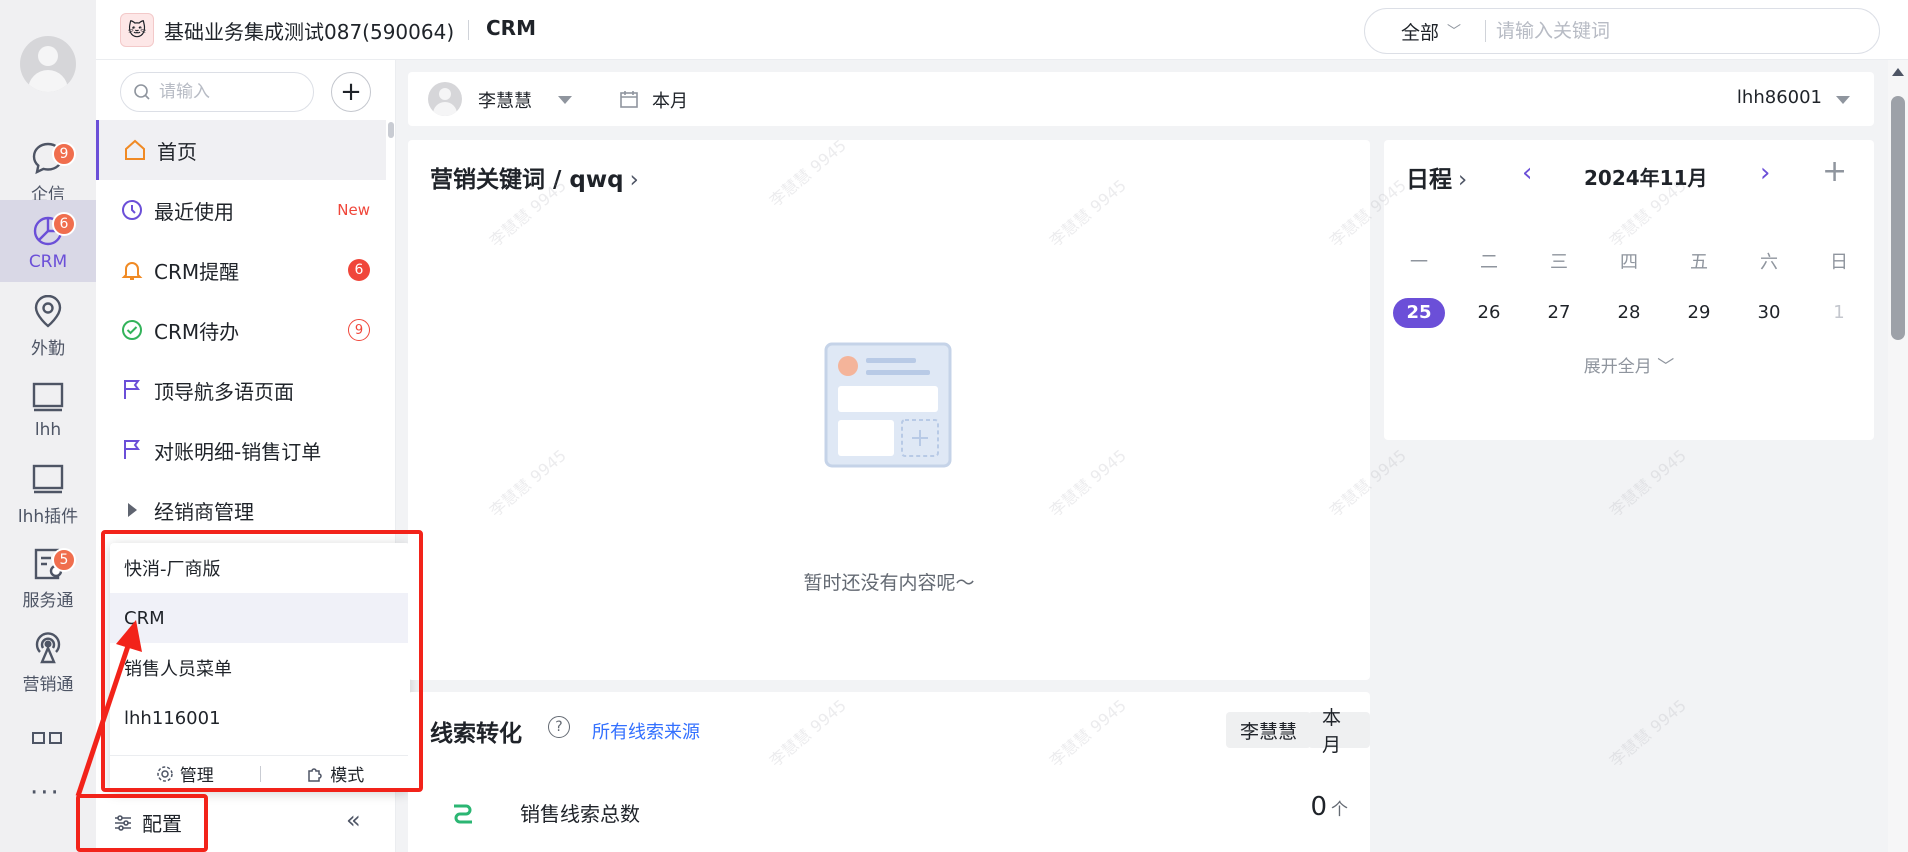 This screenshot has height=852, width=1908. I want to click on period-filter: 本月, so click(670, 100).